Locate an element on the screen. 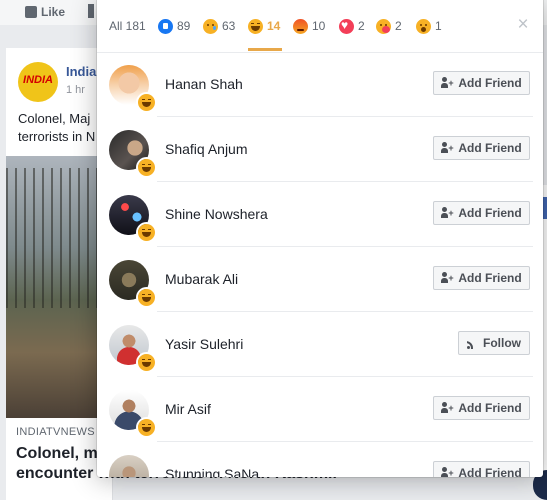 The image size is (547, 500). page-avatar: INDIA is located at coordinates (38, 82).